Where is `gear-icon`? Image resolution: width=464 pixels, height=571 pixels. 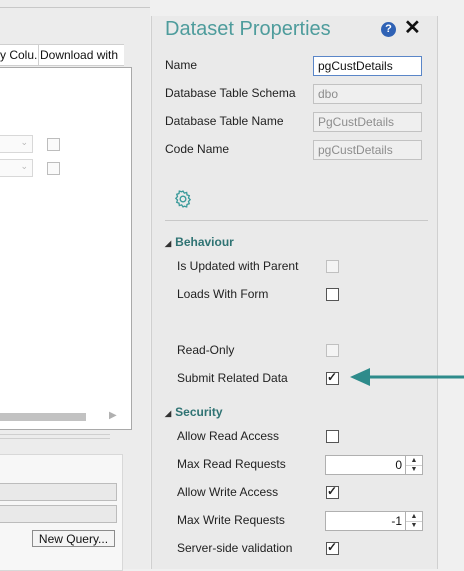 gear-icon is located at coordinates (183, 199).